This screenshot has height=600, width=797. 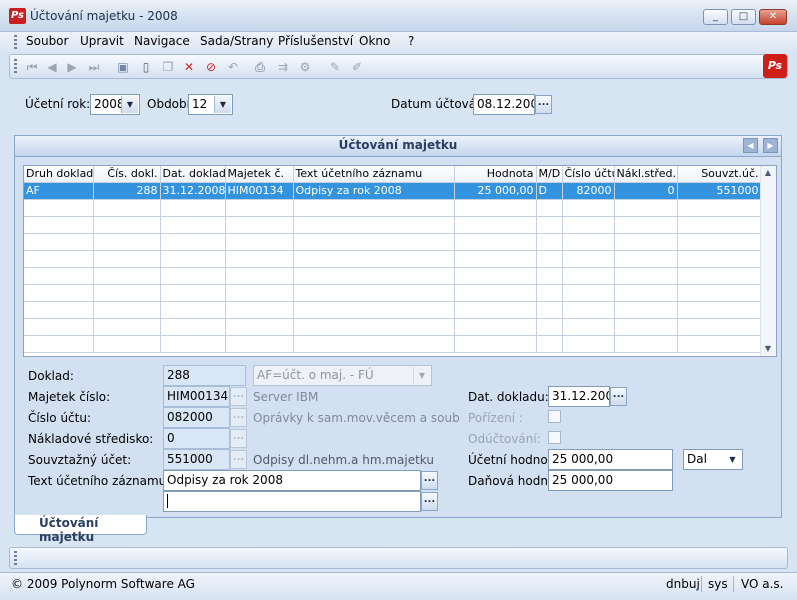 I want to click on porizeni-checkbox, so click(x=554, y=416).